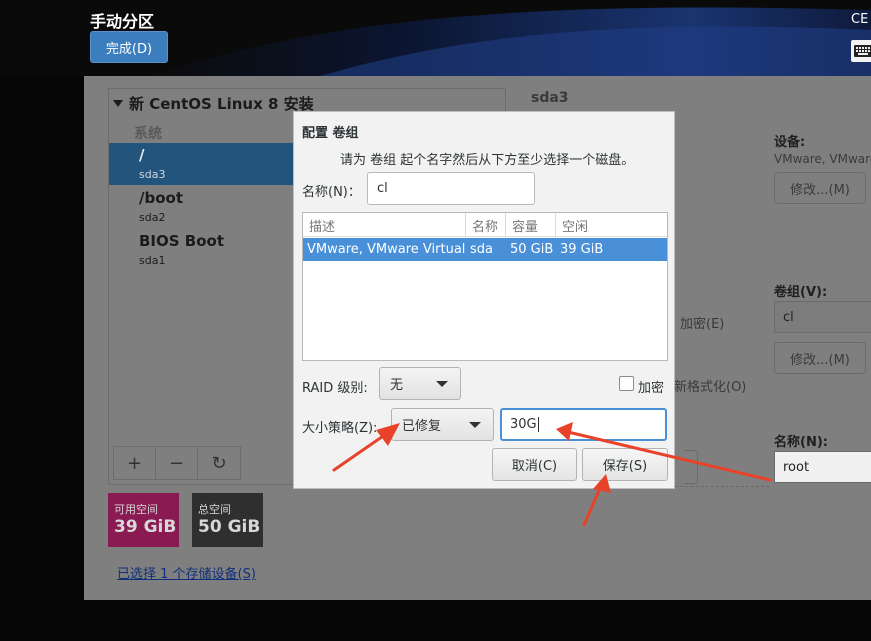 Image resolution: width=871 pixels, height=641 pixels. Describe the element at coordinates (420, 383) in the screenshot. I see `raid-level-select: 无` at that location.